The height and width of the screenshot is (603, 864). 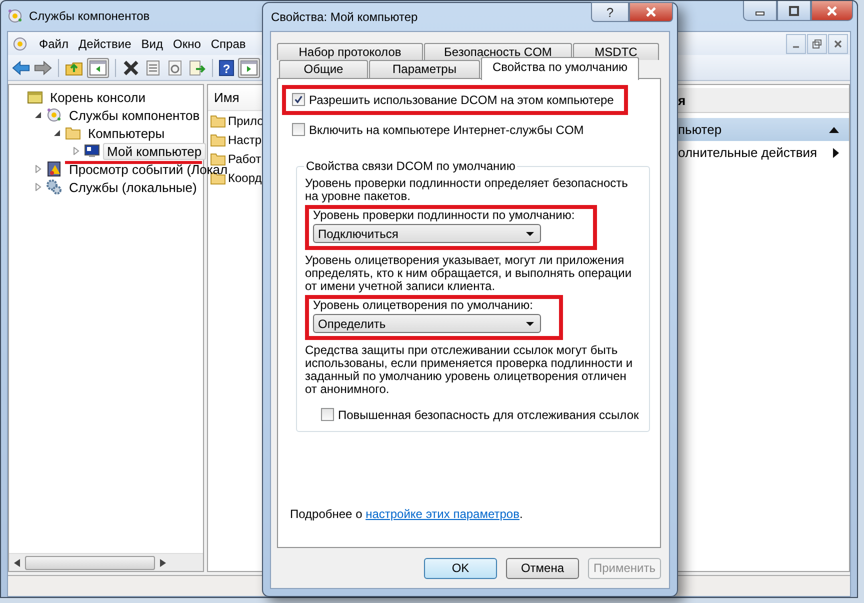 I want to click on column-header: Имя, so click(x=224, y=97).